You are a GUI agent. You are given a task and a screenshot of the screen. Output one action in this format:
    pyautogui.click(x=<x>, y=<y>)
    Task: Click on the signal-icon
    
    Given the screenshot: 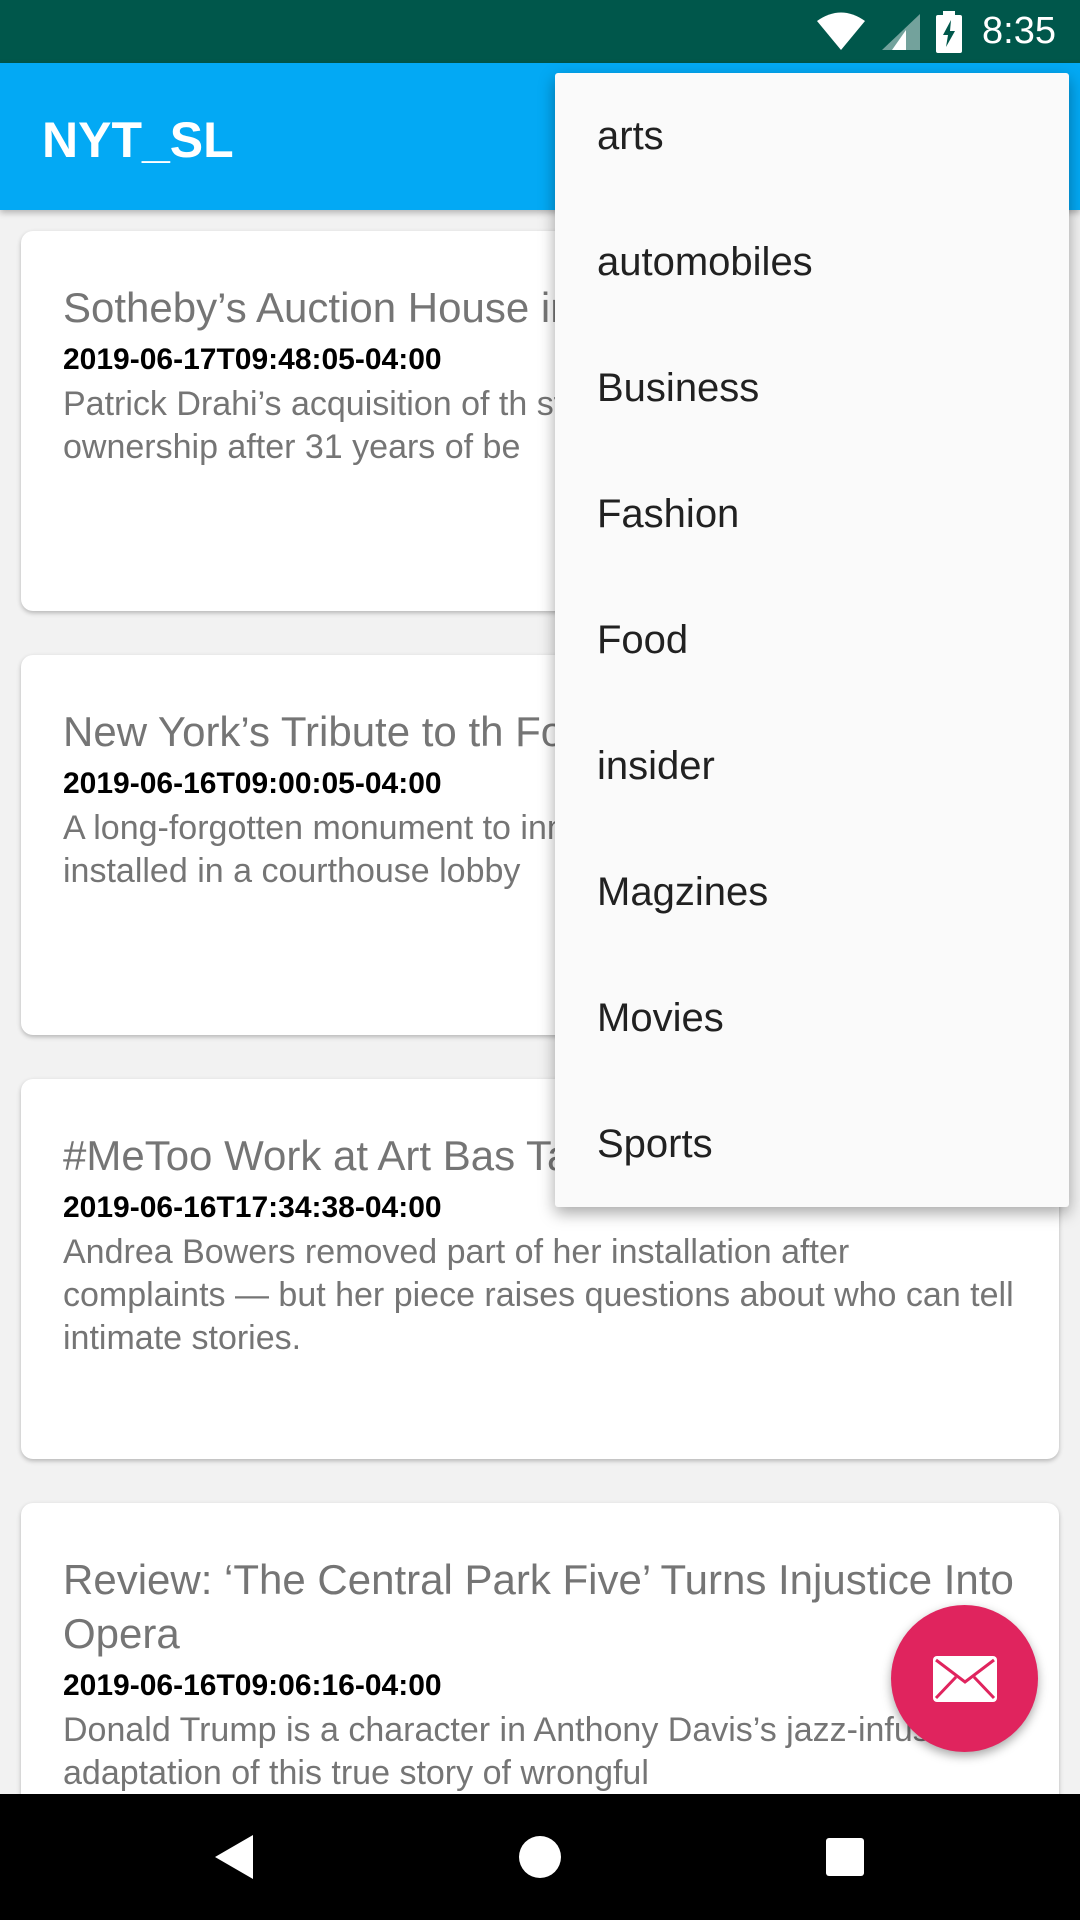 What is the action you would take?
    pyautogui.click(x=901, y=31)
    